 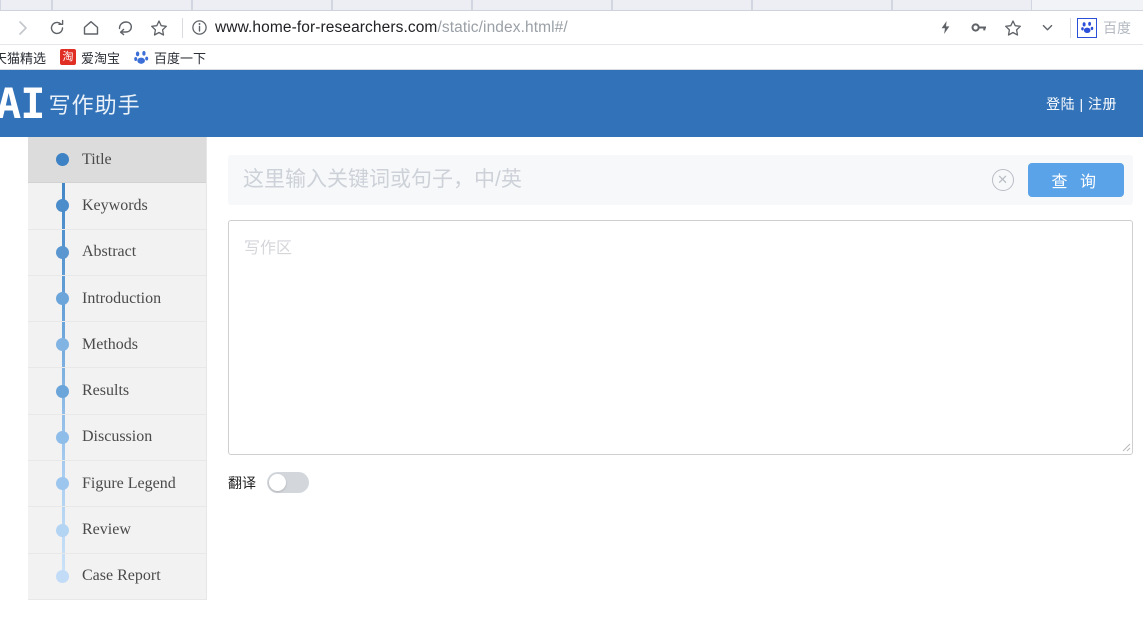 I want to click on sidebar-item-keywords: Keywords, so click(x=117, y=206).